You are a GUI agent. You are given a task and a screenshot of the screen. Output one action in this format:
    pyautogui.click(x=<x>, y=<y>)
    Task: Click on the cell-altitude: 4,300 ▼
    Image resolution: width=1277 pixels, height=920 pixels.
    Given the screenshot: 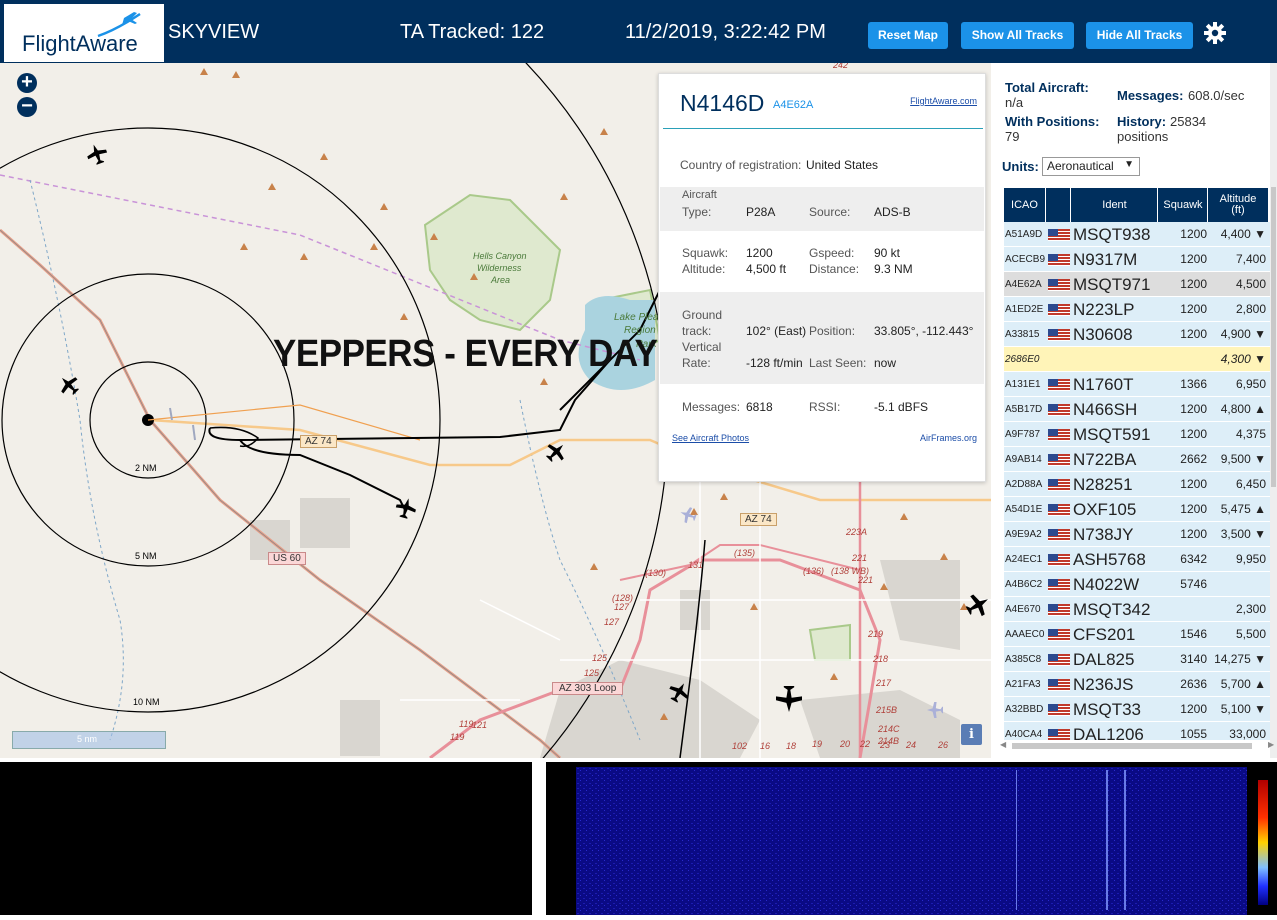 What is the action you would take?
    pyautogui.click(x=1243, y=359)
    